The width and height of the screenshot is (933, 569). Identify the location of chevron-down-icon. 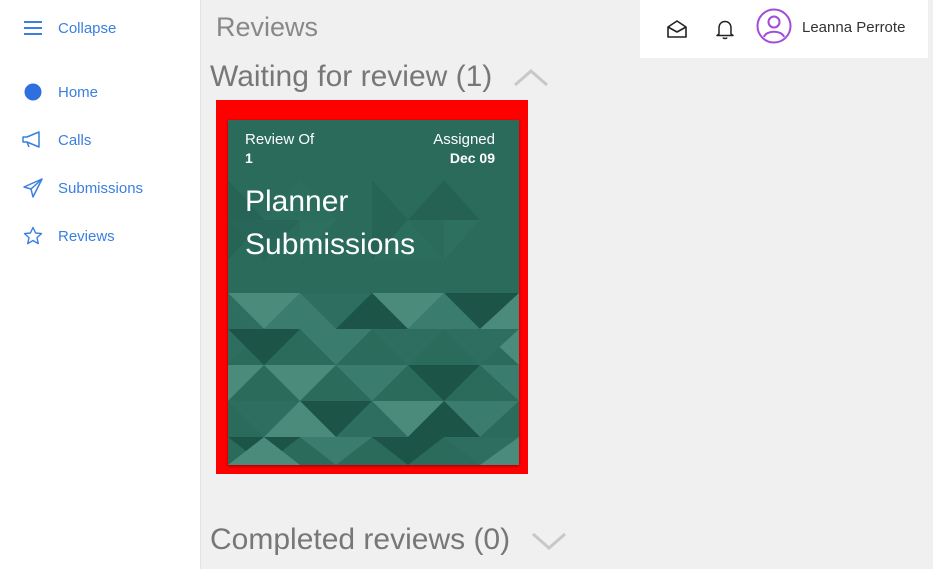
(549, 540).